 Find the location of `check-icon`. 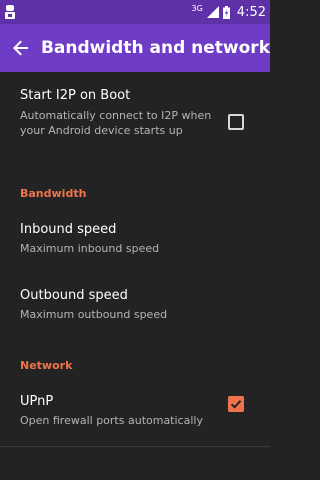

check-icon is located at coordinates (236, 404).